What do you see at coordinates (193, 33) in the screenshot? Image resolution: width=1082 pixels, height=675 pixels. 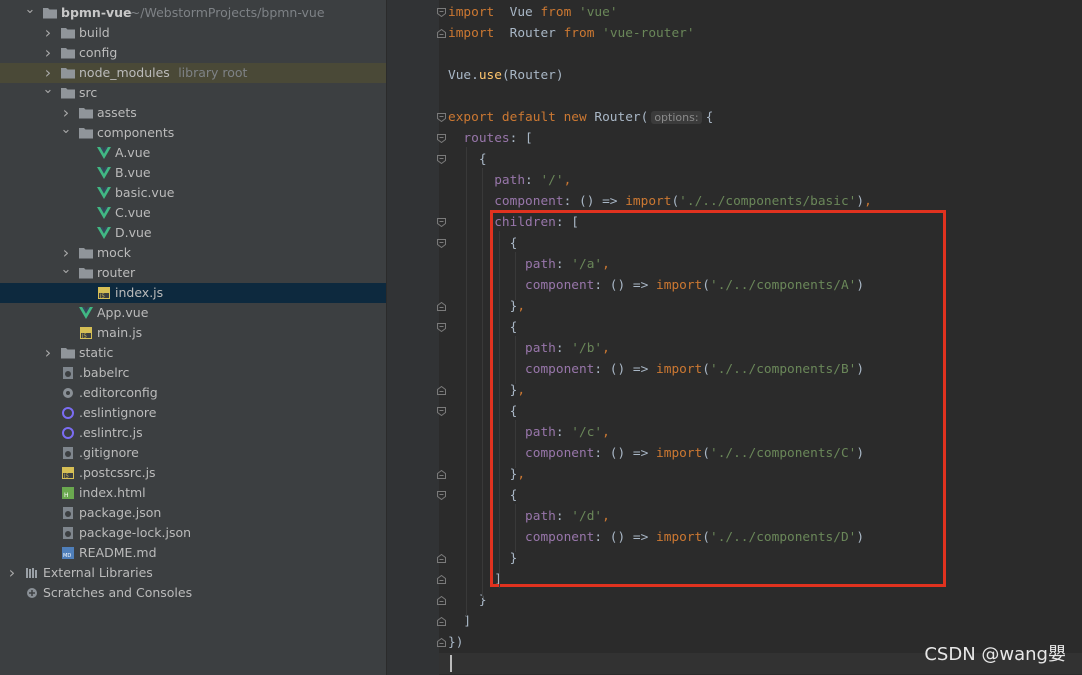 I see `tree-item: › build` at bounding box center [193, 33].